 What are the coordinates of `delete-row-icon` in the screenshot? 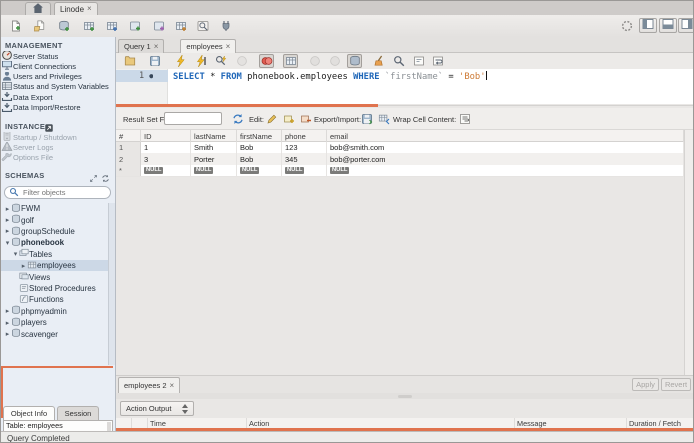 It's located at (305, 118).